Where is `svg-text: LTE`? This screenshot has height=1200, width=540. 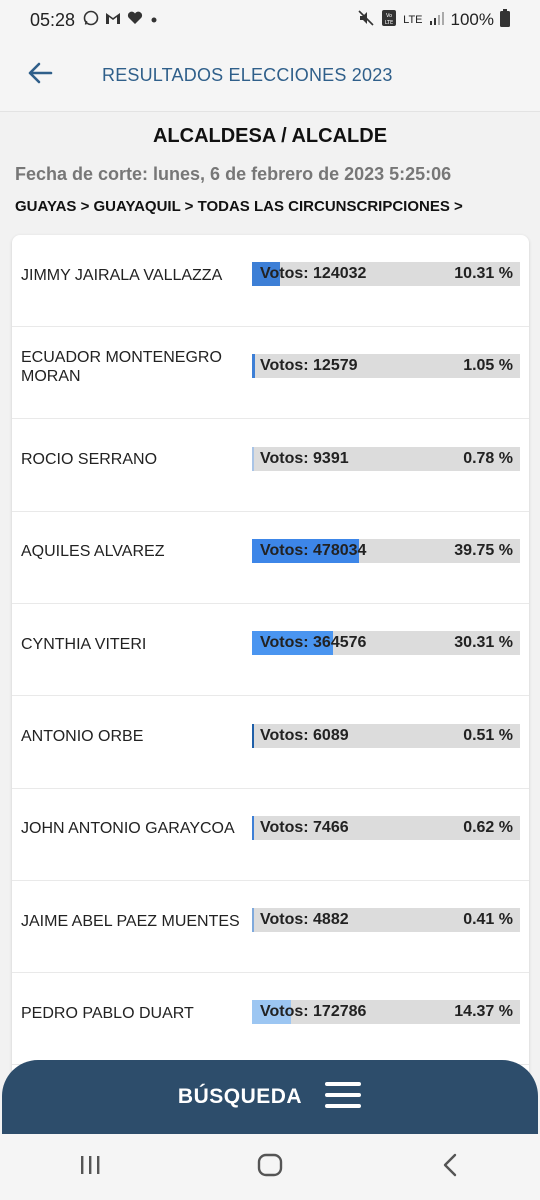
svg-text: LTE is located at coordinates (389, 23).